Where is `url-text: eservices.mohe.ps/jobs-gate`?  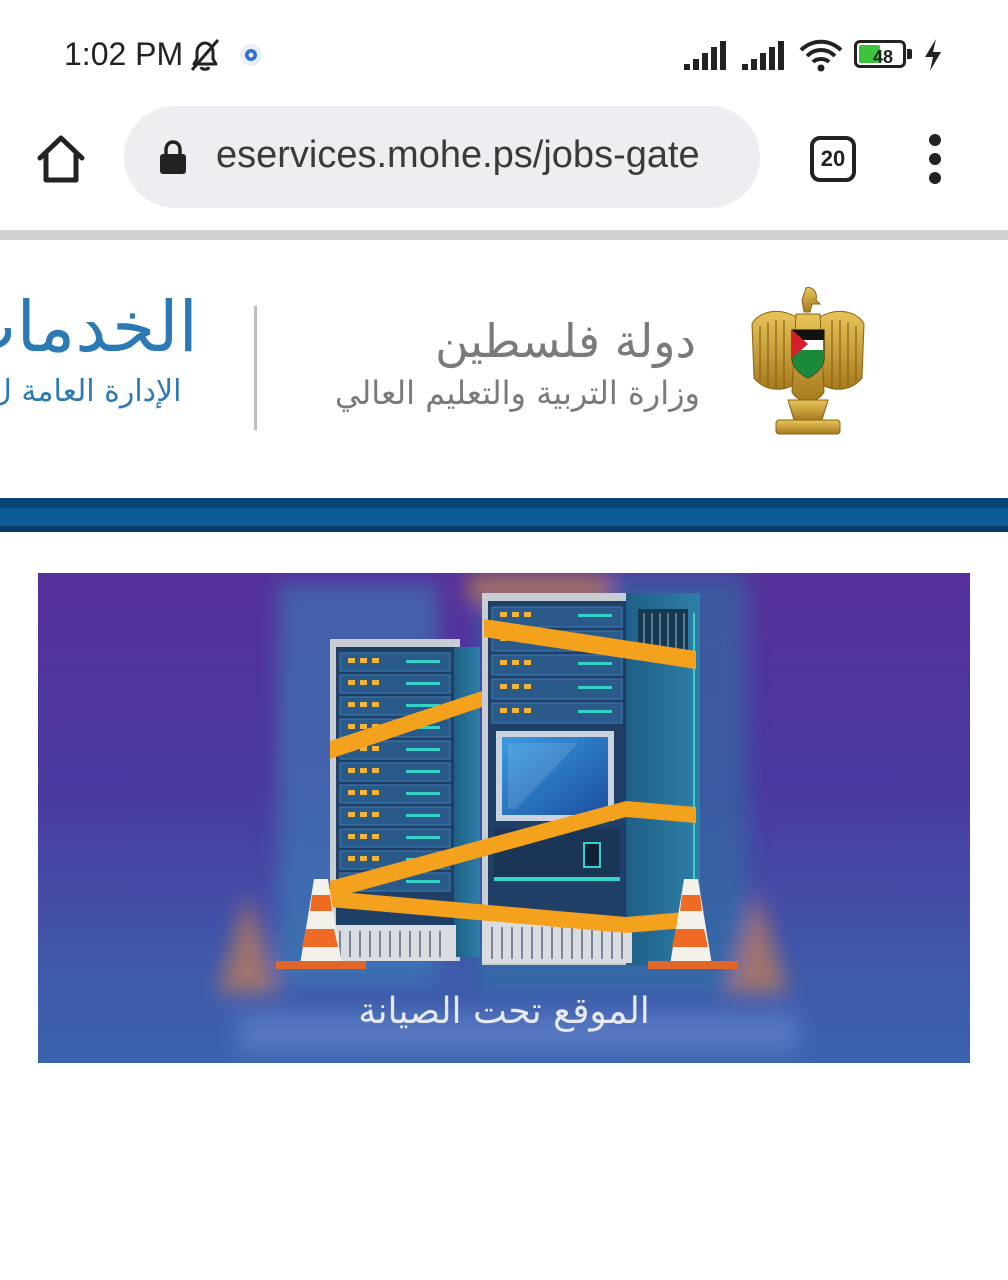 url-text: eservices.mohe.ps/jobs-gate is located at coordinates (458, 155).